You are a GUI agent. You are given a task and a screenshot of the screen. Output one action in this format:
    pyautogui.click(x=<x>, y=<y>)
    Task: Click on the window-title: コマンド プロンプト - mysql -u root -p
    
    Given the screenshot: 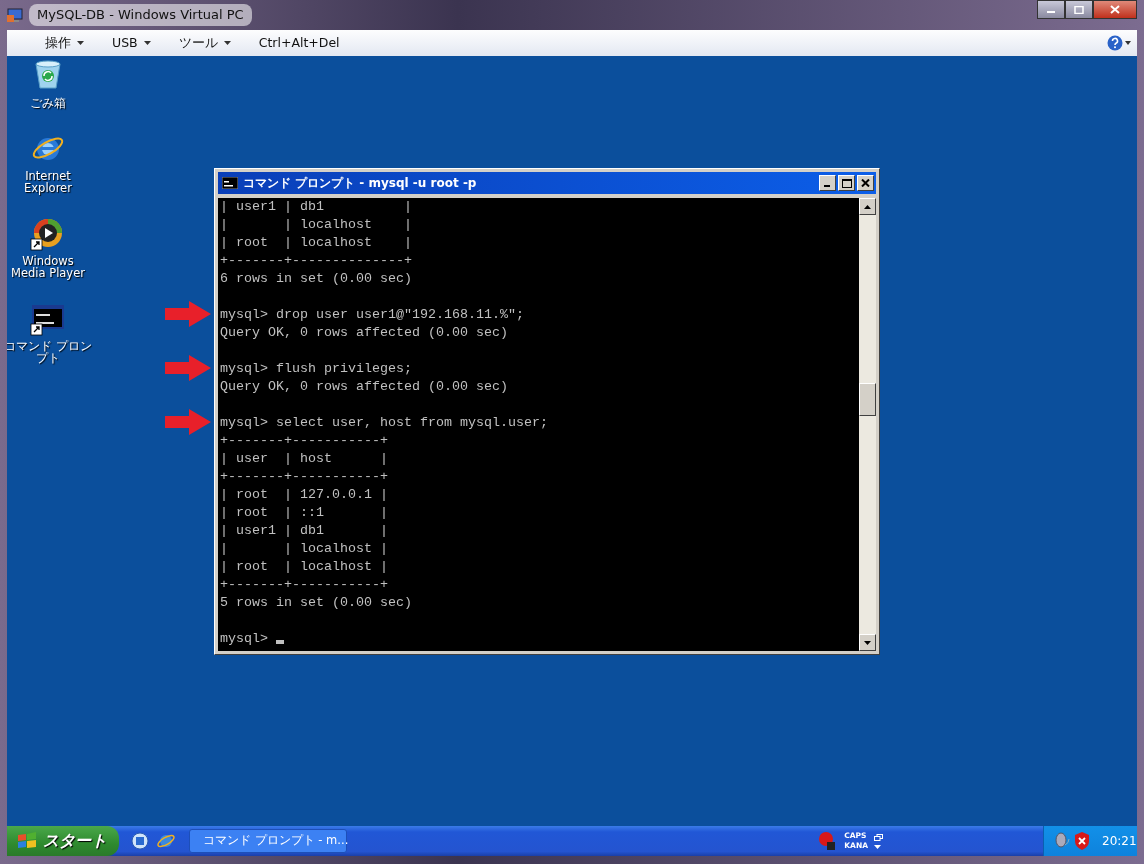 What is the action you would take?
    pyautogui.click(x=360, y=183)
    